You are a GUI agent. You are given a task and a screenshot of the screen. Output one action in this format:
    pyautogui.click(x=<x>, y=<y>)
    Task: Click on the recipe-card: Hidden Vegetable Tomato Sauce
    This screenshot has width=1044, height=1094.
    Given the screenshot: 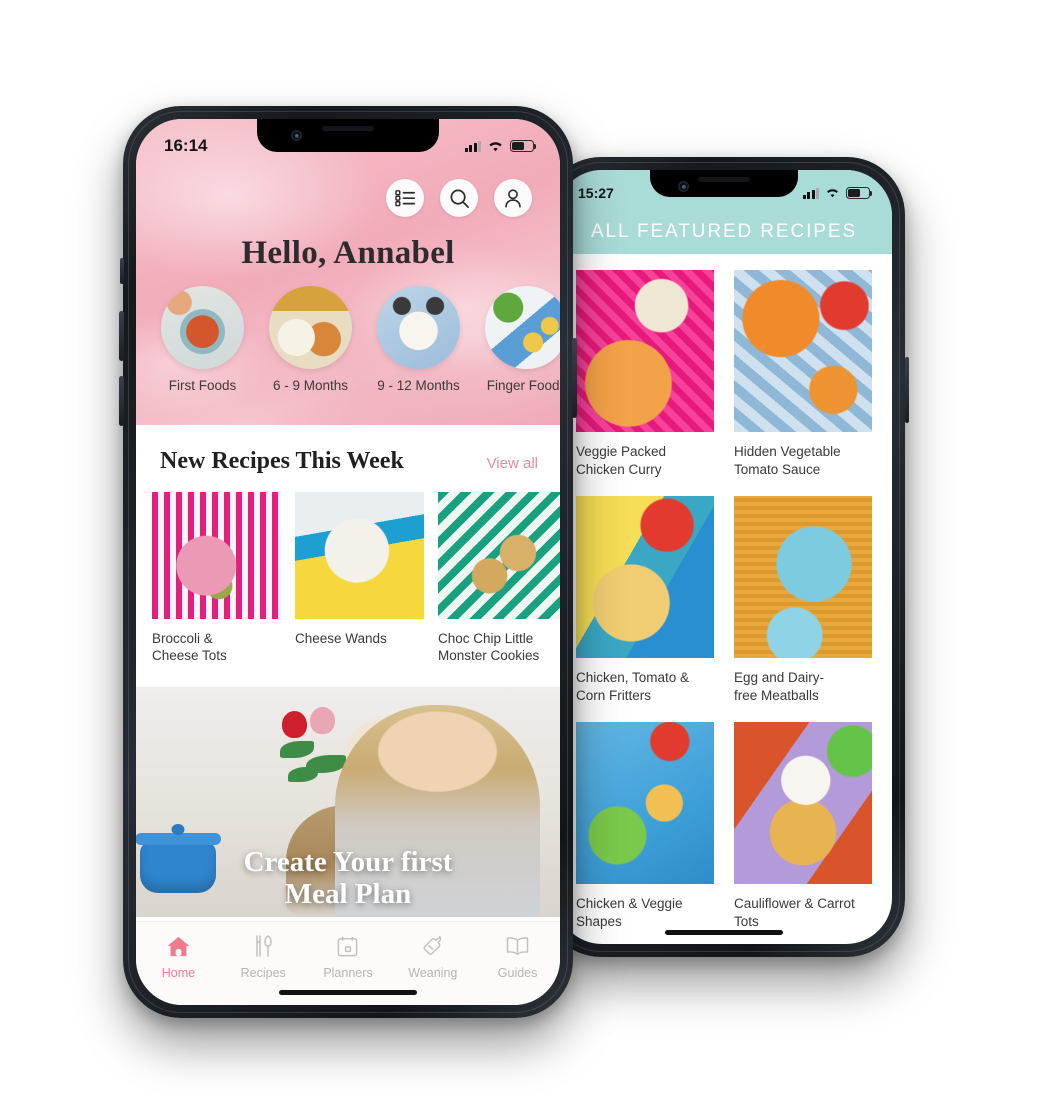 What is the action you would take?
    pyautogui.click(x=803, y=374)
    